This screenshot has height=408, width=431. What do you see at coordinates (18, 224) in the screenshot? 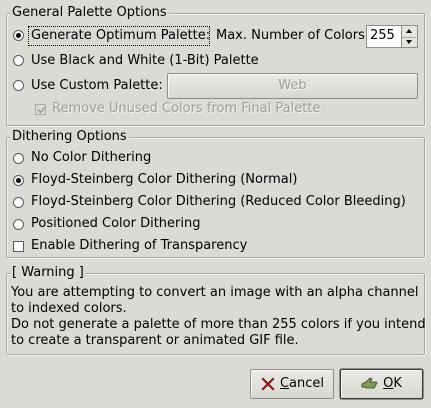
I see `dither-positioned-radio` at bounding box center [18, 224].